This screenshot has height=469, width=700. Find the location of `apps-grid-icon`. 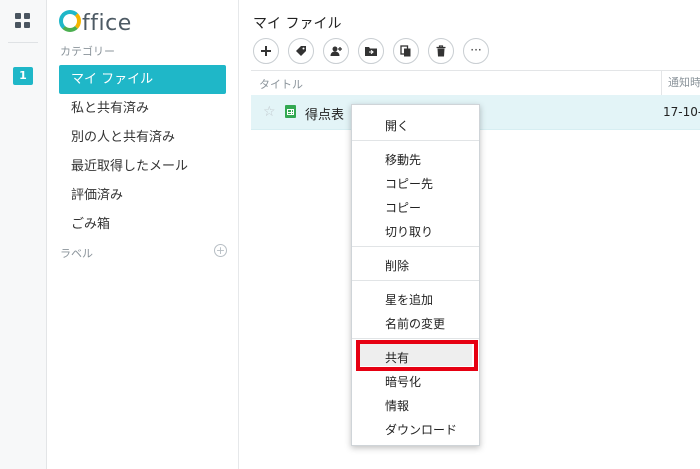

apps-grid-icon is located at coordinates (23, 21).